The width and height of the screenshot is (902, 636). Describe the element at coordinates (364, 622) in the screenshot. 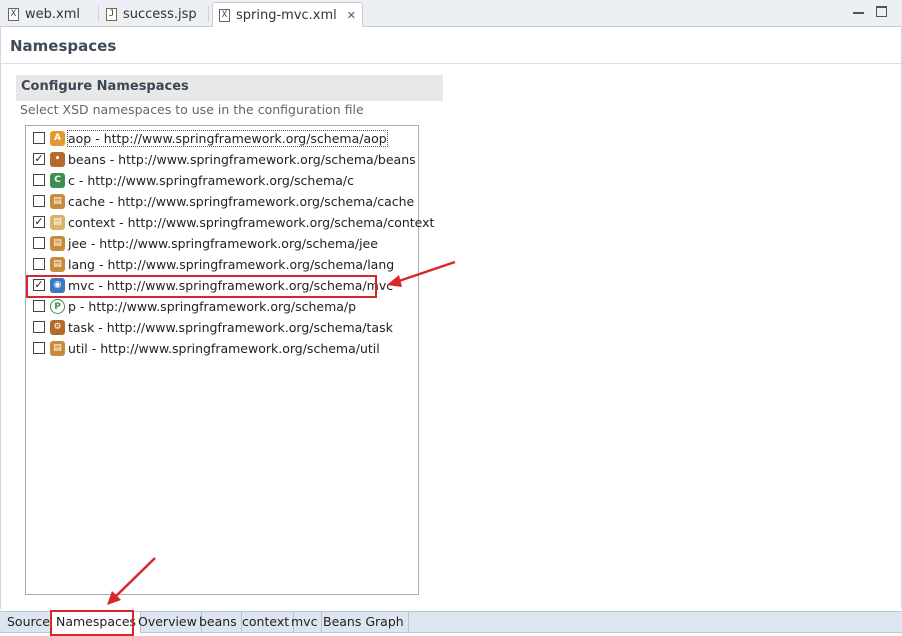

I see `page-tab-beans-graph: Beans Graph` at that location.